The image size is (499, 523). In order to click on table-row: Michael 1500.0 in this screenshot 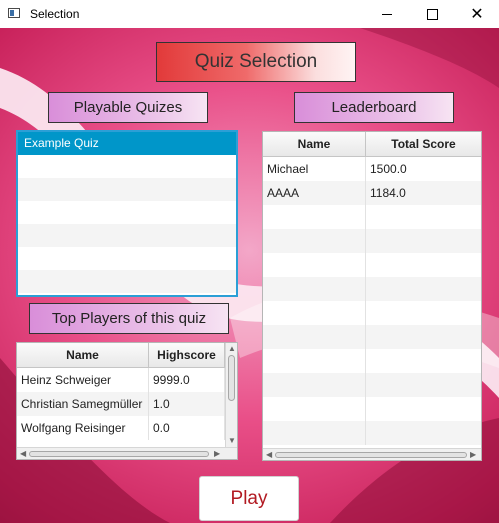, I will do `click(372, 169)`.